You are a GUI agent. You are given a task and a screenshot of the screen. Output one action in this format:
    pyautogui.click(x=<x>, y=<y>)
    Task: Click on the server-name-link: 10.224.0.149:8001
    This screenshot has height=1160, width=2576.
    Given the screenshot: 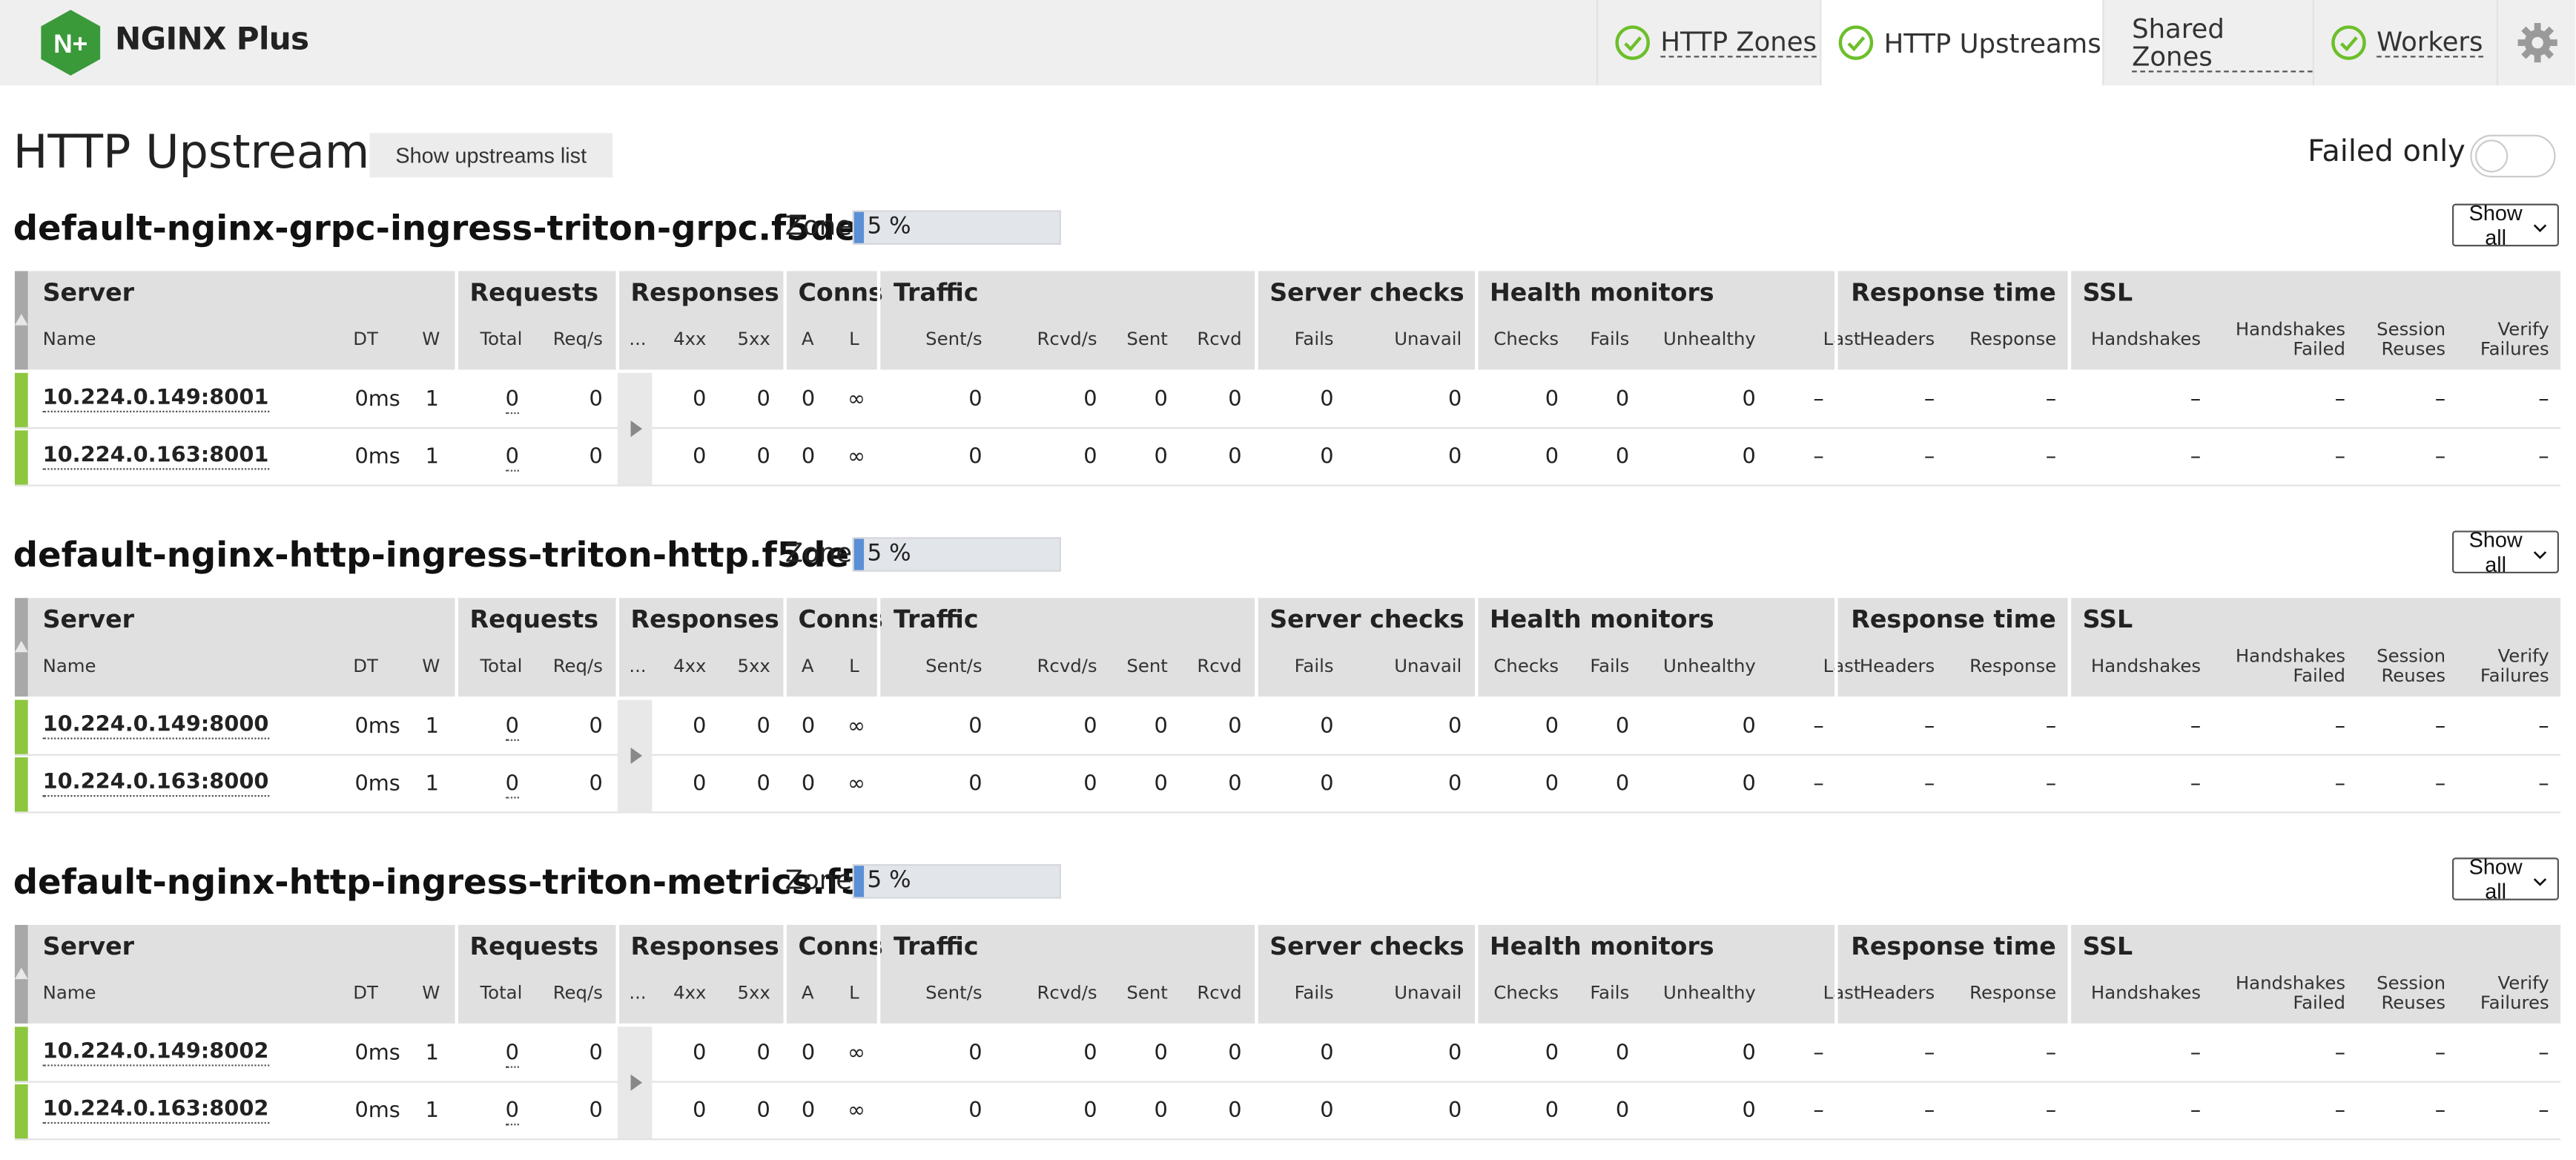 What is the action you would take?
    pyautogui.click(x=155, y=399)
    